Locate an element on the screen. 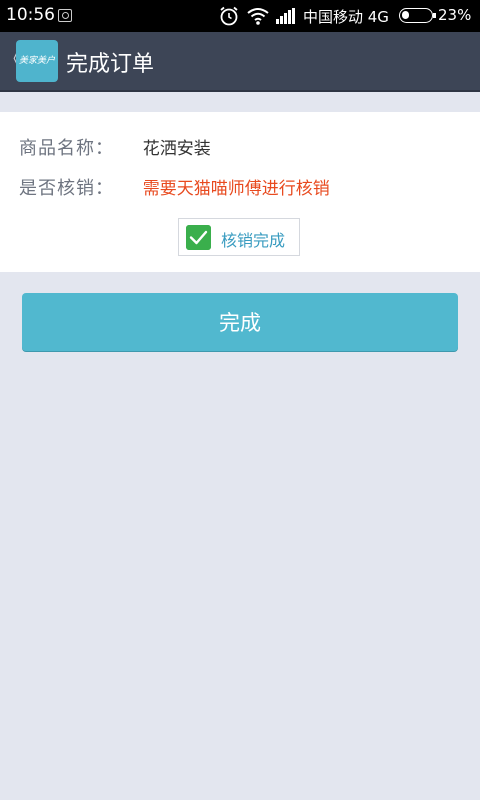 The height and width of the screenshot is (800, 480). carrier-label: 中国移动 4G is located at coordinates (346, 17).